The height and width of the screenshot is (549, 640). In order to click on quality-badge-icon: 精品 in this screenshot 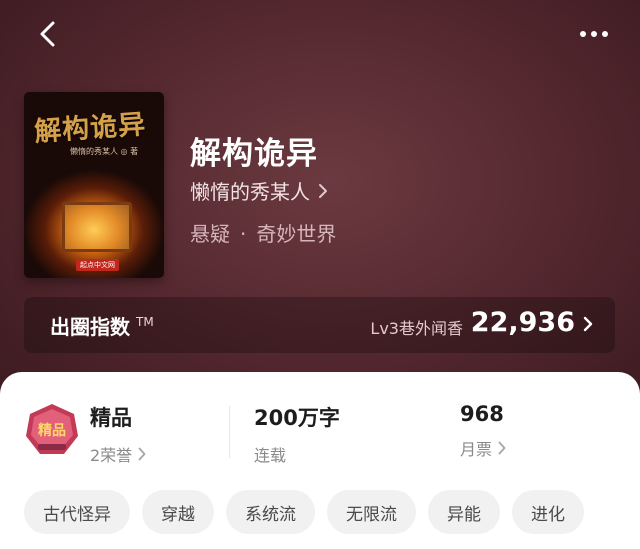, I will do `click(52, 430)`.